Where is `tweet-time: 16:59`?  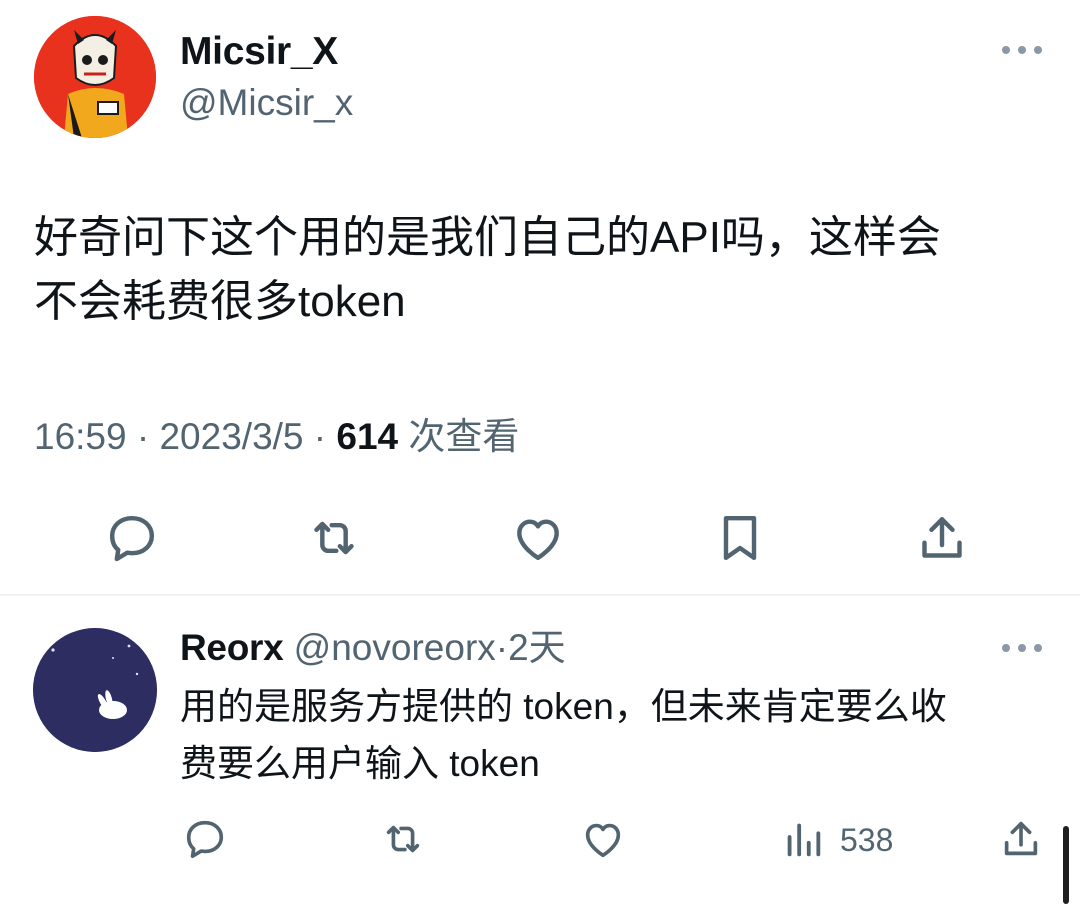
tweet-time: 16:59 is located at coordinates (80, 436).